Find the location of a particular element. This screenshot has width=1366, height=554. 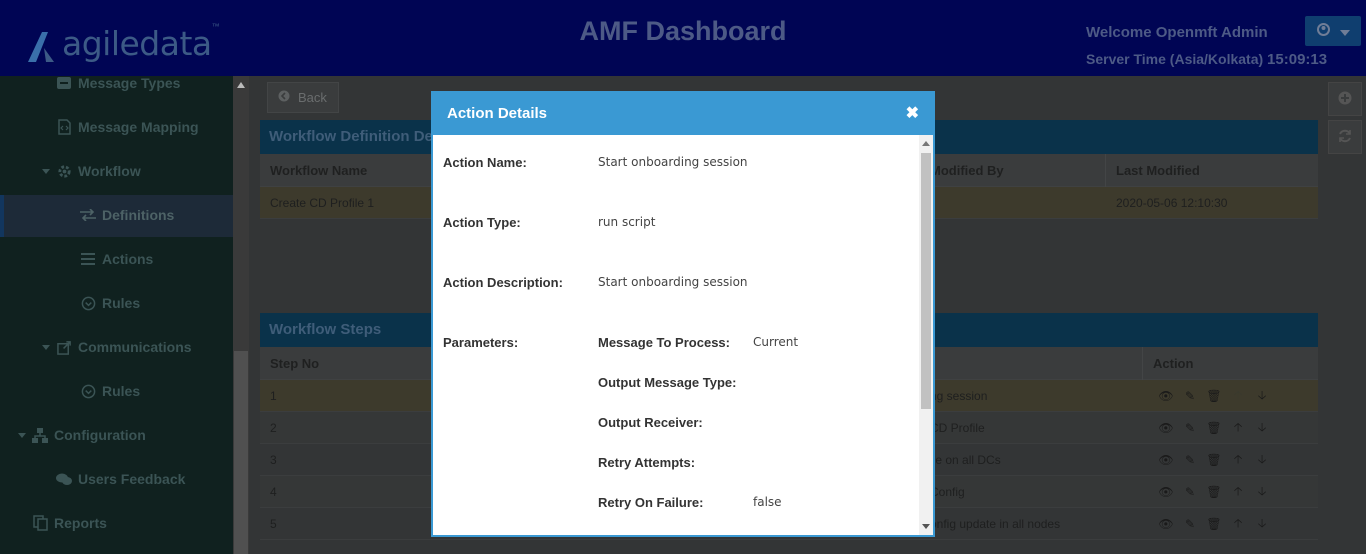

sidebar-item-message-mapping: Message Mapping is located at coordinates (127, 127).